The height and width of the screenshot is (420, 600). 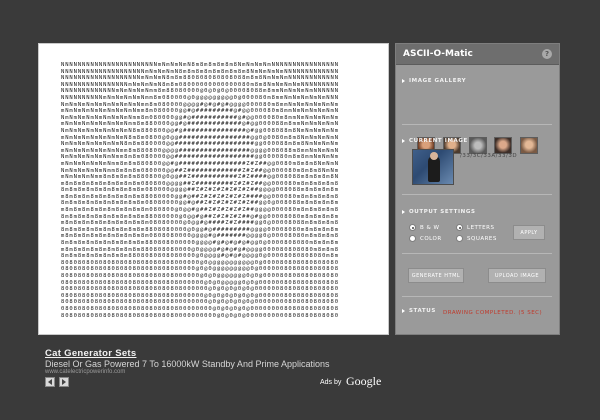 What do you see at coordinates (529, 232) in the screenshot?
I see `apply-button: APPLY` at bounding box center [529, 232].